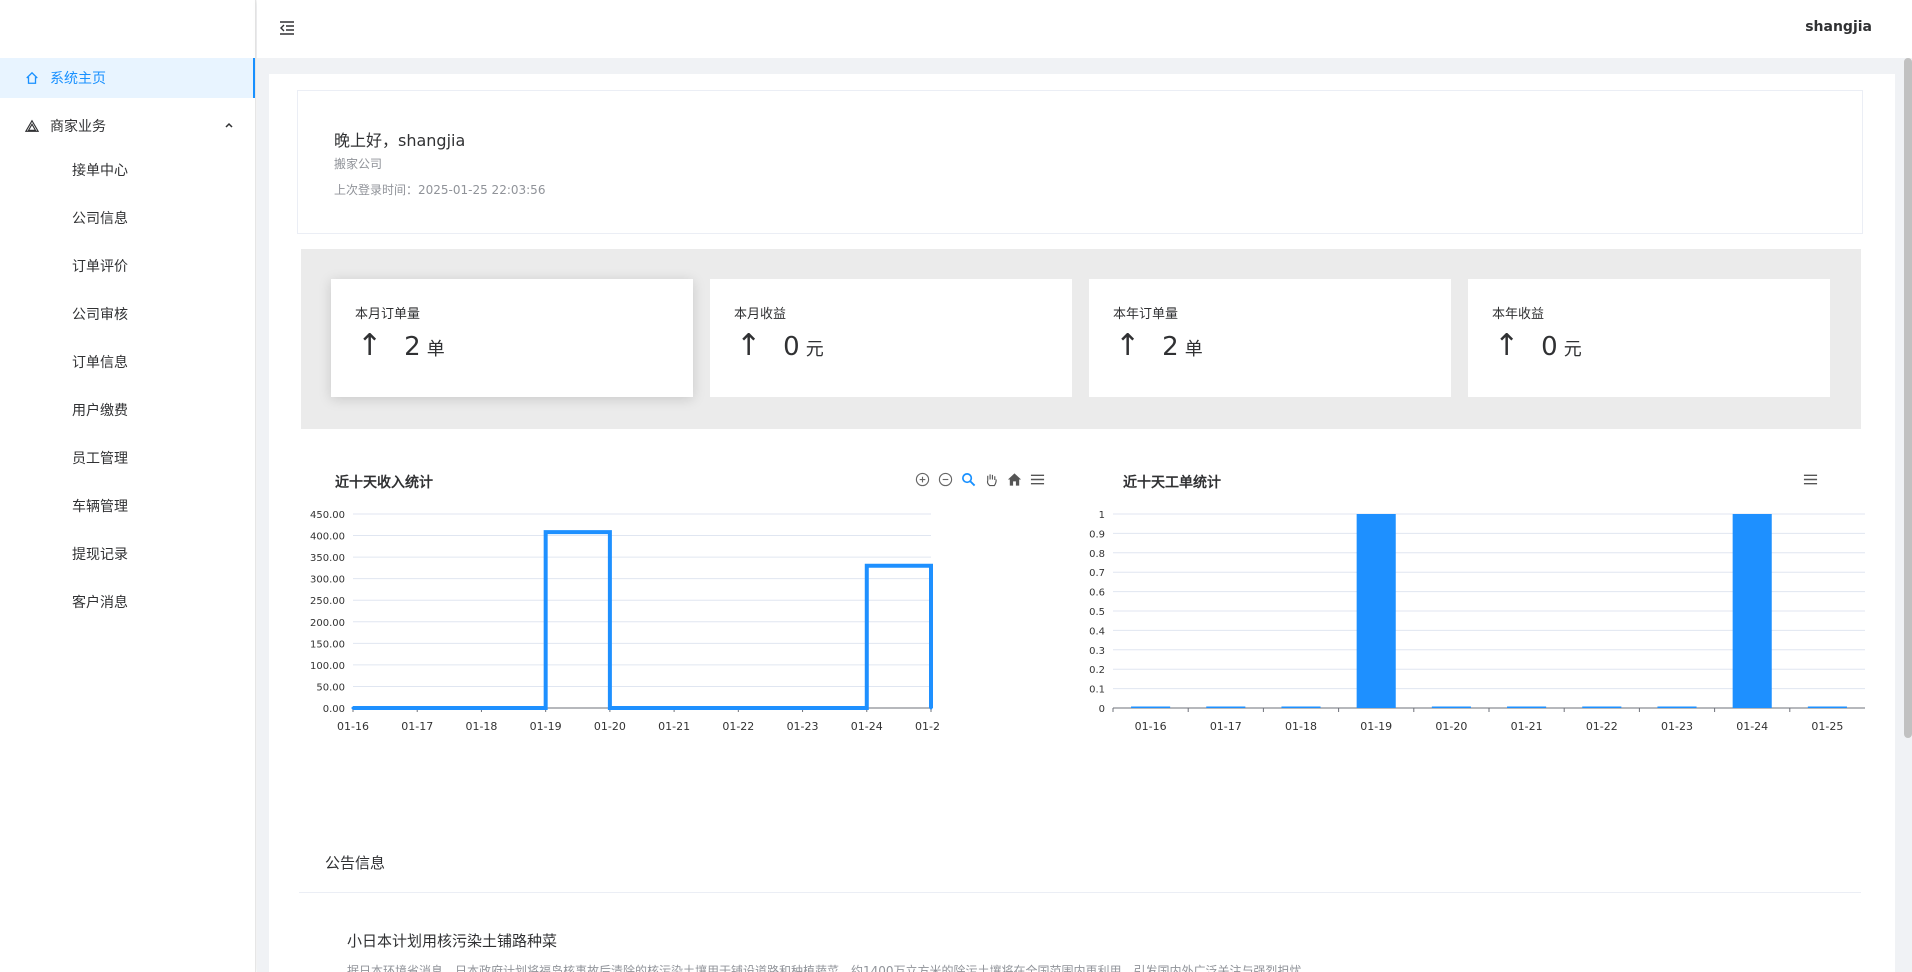  What do you see at coordinates (334, 709) in the screenshot?
I see `y-tick-label: 0.00` at bounding box center [334, 709].